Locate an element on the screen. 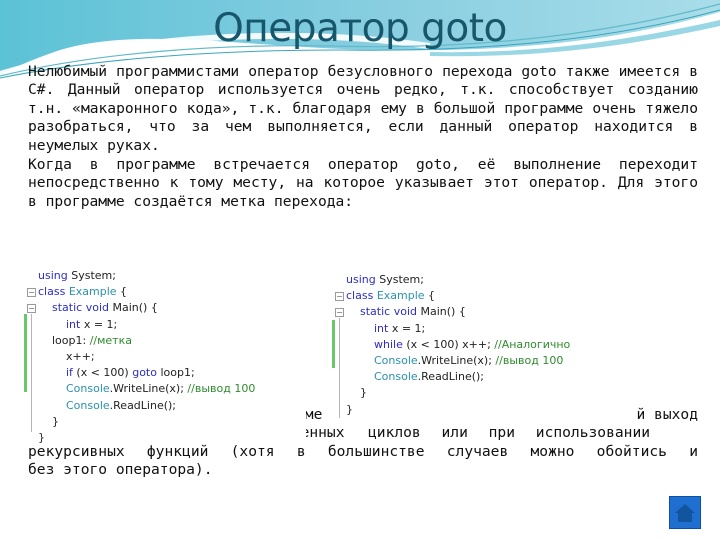 This screenshot has width=720, height=540. code-line: while (x < 100) x++; //Аналогично is located at coordinates (458, 345).